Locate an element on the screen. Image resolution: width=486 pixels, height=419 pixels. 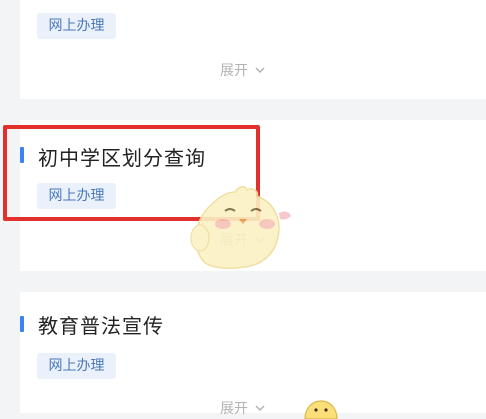
service-title: 初中学区划分查询 is located at coordinates (122, 158).